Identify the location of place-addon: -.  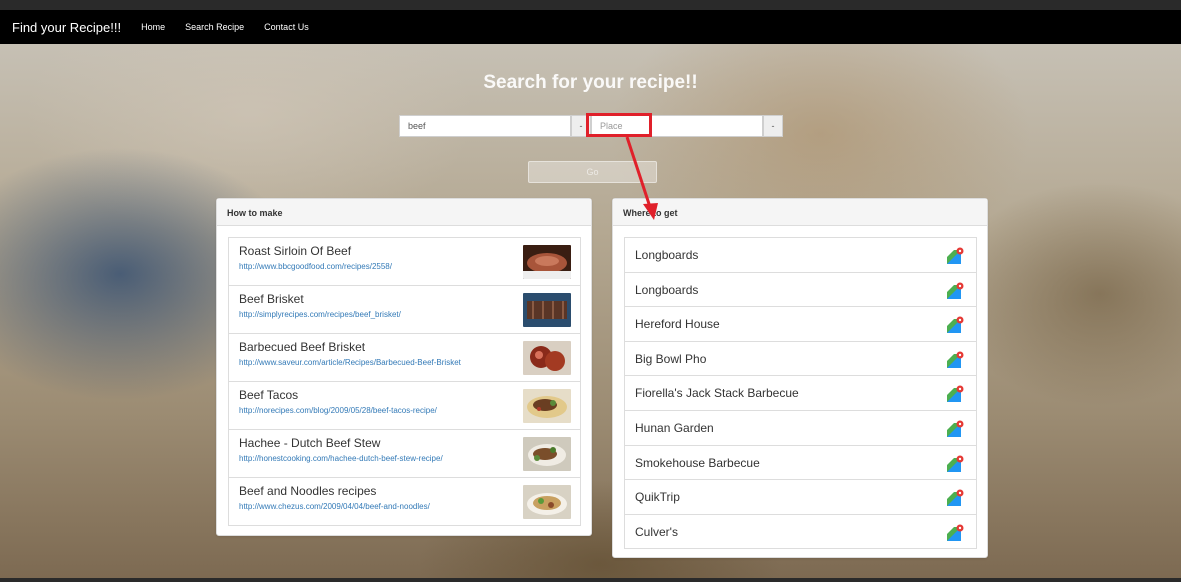
(773, 126).